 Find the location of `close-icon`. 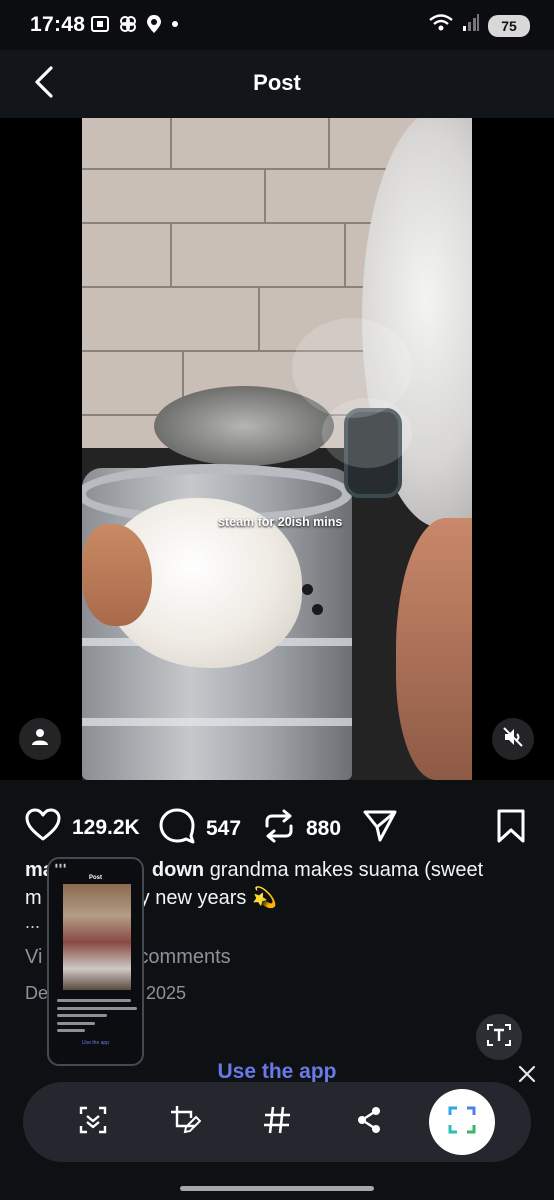

close-icon is located at coordinates (527, 1076).